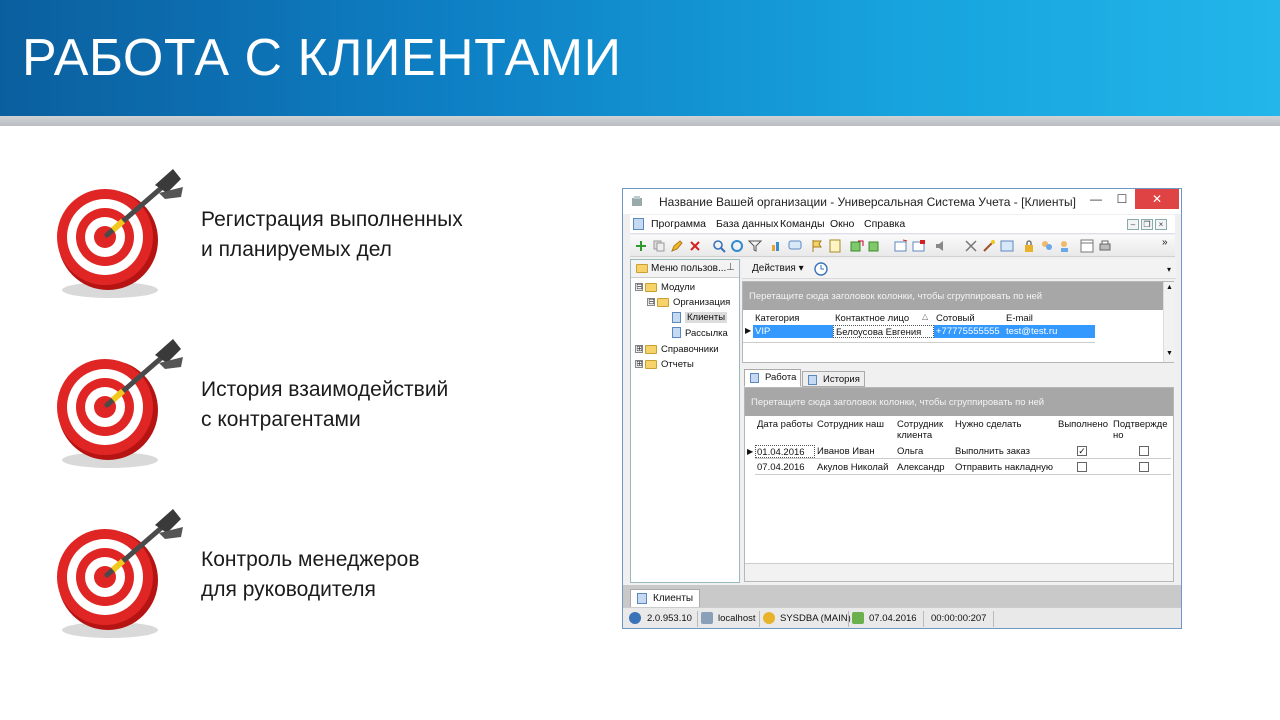 This screenshot has height=720, width=1280. What do you see at coordinates (955, 318) in the screenshot?
I see `col-header-phone: Сотовый` at bounding box center [955, 318].